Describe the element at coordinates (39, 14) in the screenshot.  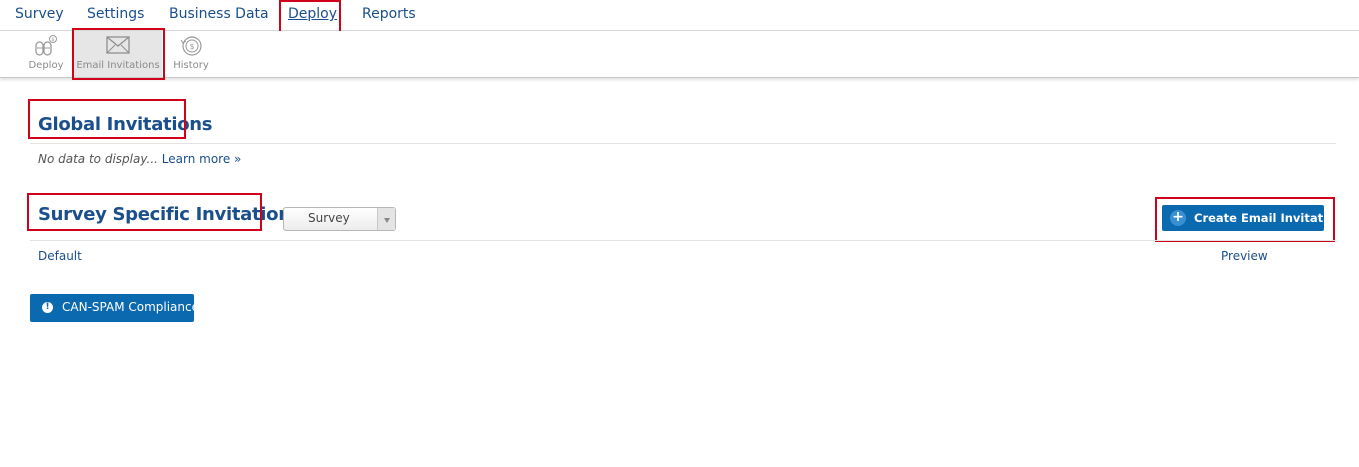
I see `nav-survey: Survey` at that location.